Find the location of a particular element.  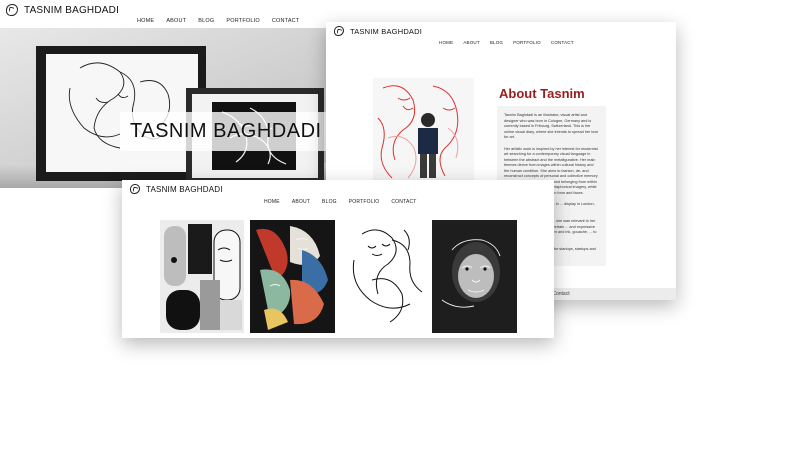

footer-contact-link: Contact is located at coordinates (560, 294).